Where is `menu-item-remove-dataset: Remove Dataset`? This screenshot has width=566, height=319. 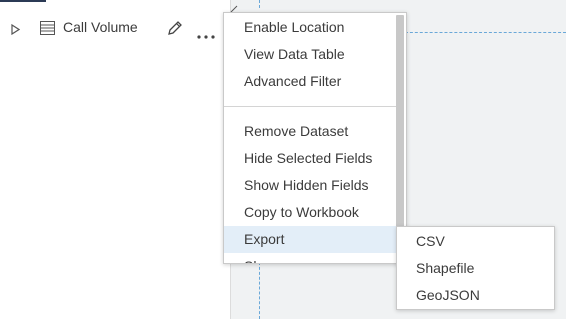
menu-item-remove-dataset: Remove Dataset is located at coordinates (310, 131).